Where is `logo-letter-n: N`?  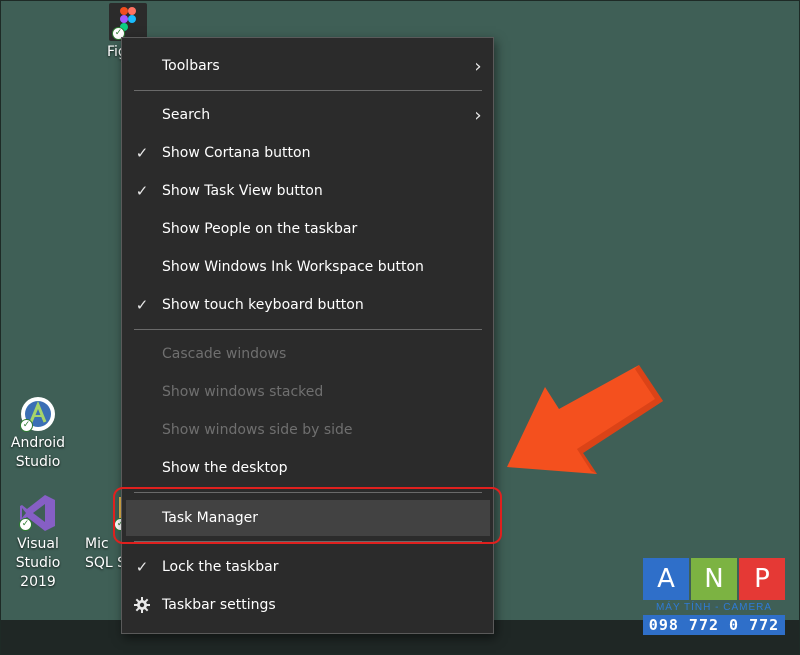
logo-letter-n: N is located at coordinates (714, 579).